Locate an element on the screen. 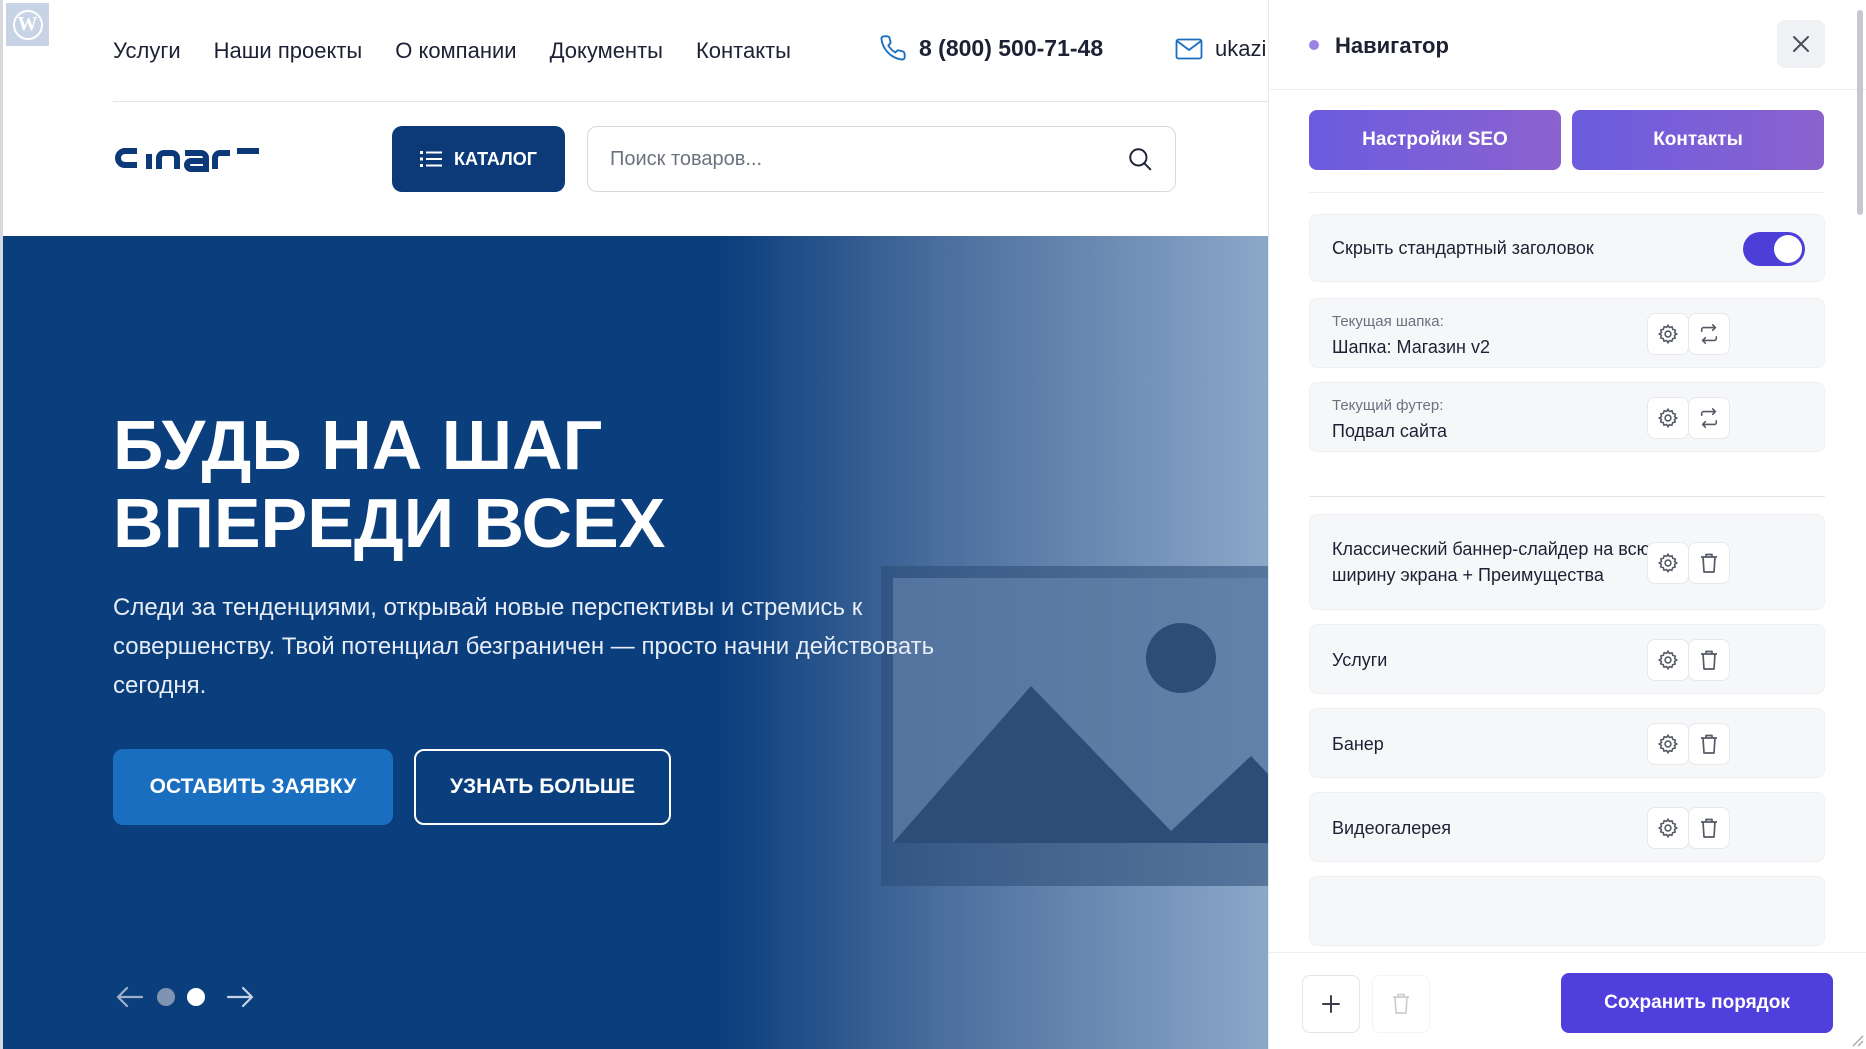 This screenshot has width=1866, height=1049. footer-settings-button is located at coordinates (1668, 418).